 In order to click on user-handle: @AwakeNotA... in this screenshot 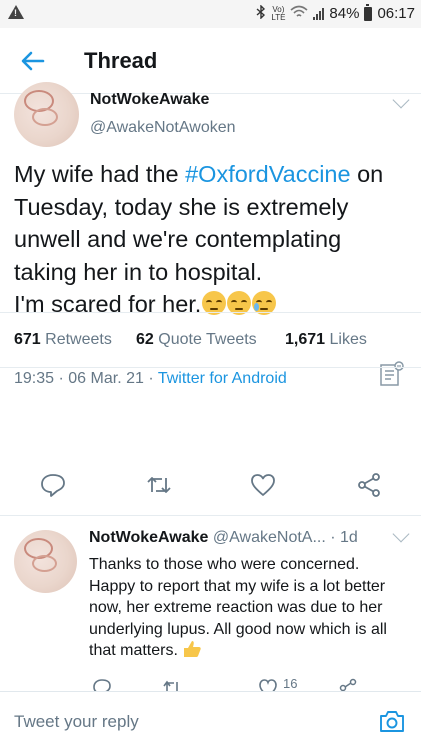, I will do `click(269, 537)`.